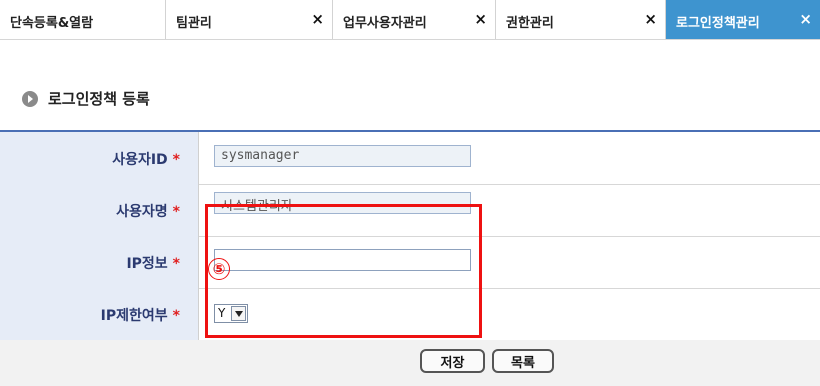 The image size is (820, 386). Describe the element at coordinates (99, 210) in the screenshot. I see `label-cell: 사용자명 *` at that location.